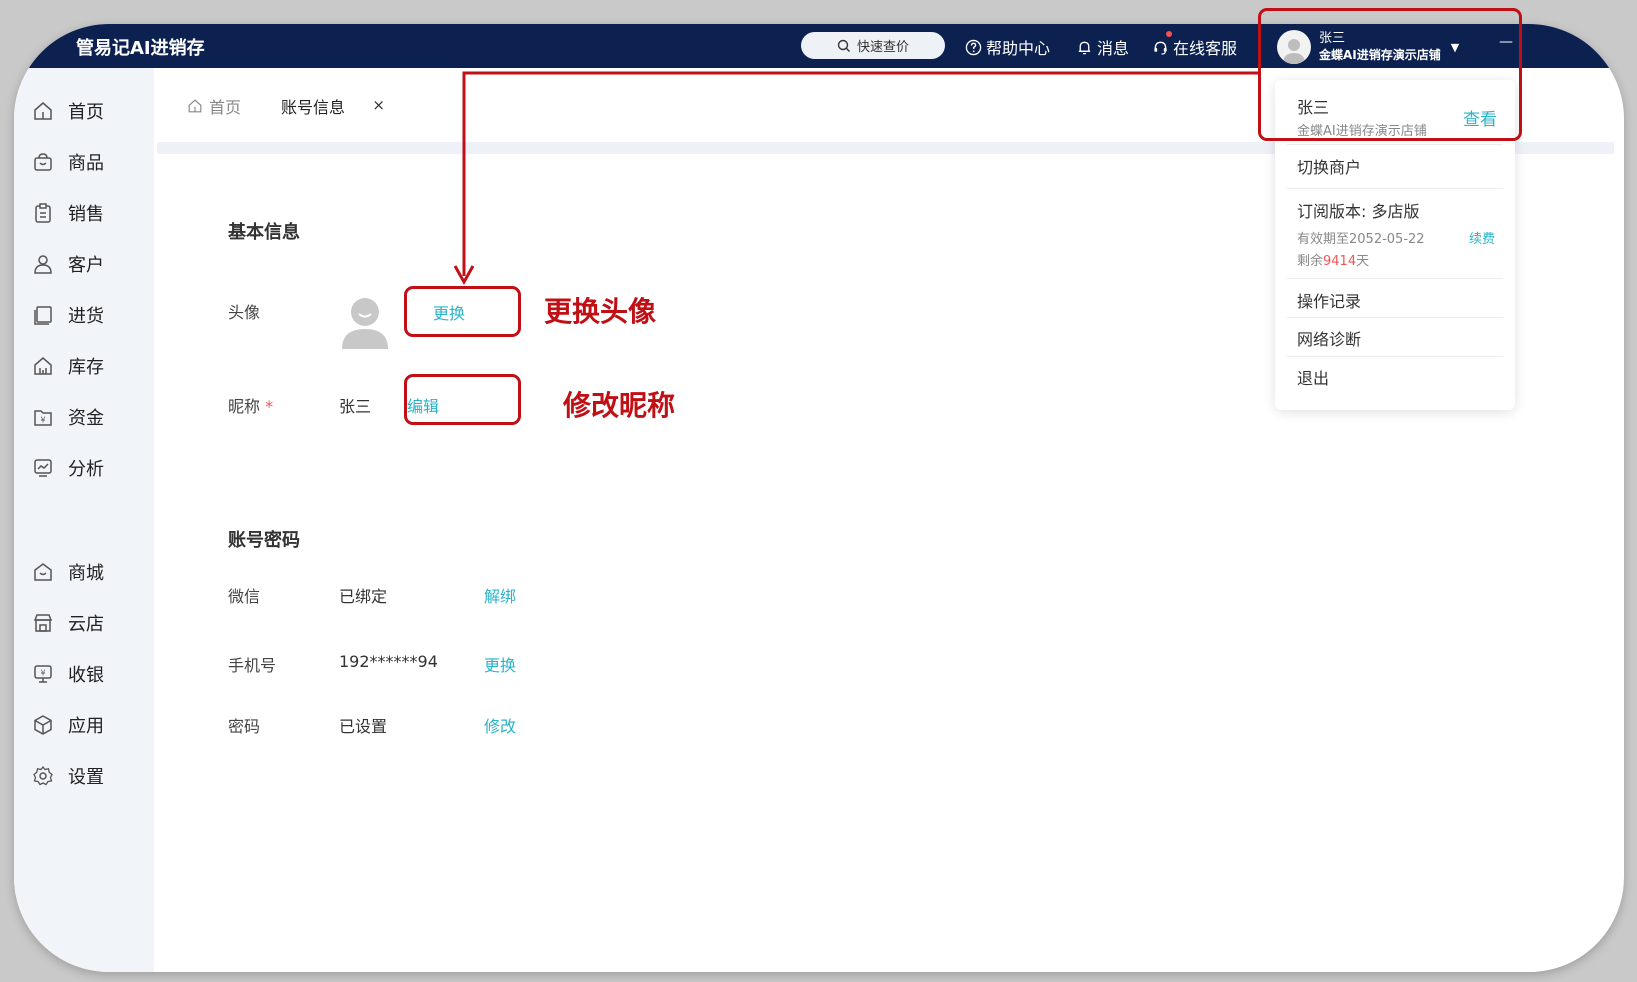 The width and height of the screenshot is (1637, 982). What do you see at coordinates (882, 47) in the screenshot?
I see `quick-price-label: 快速查价` at bounding box center [882, 47].